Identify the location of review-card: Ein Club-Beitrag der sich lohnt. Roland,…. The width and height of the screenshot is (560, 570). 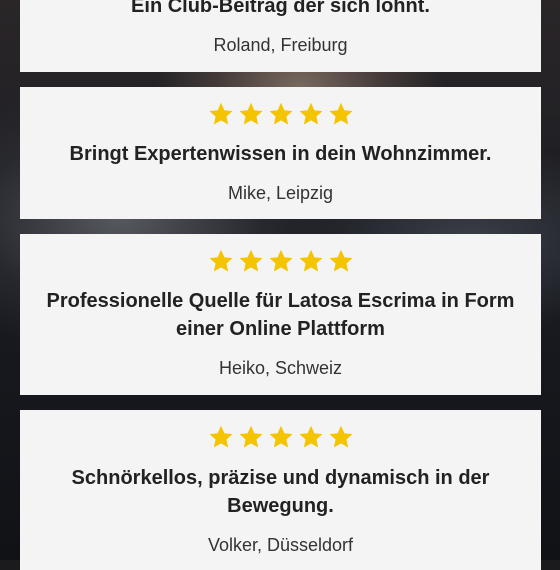
(280, 36).